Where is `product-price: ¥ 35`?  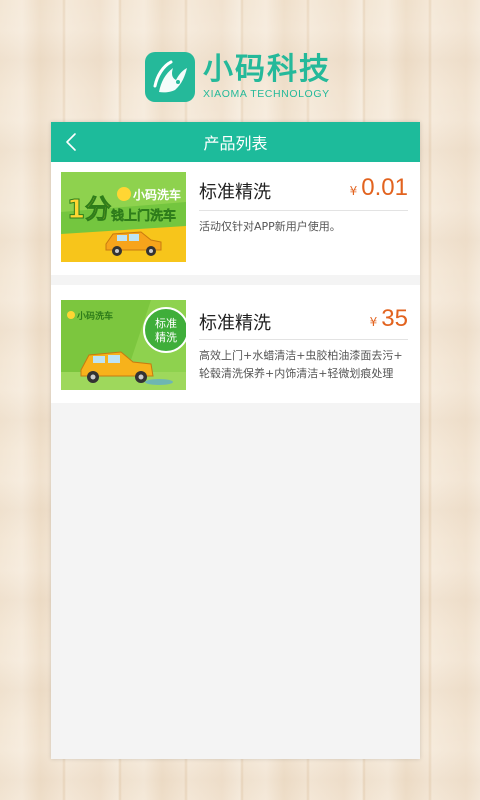
product-price: ¥ 35 is located at coordinates (389, 319).